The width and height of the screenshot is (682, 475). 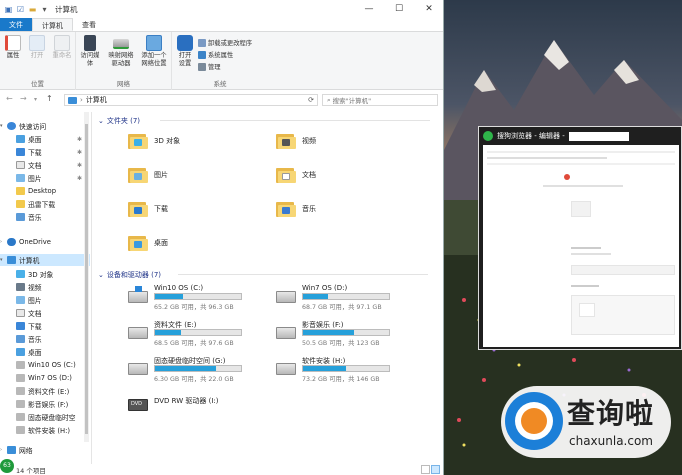 I want to click on drive-icon, so click(x=20, y=417).